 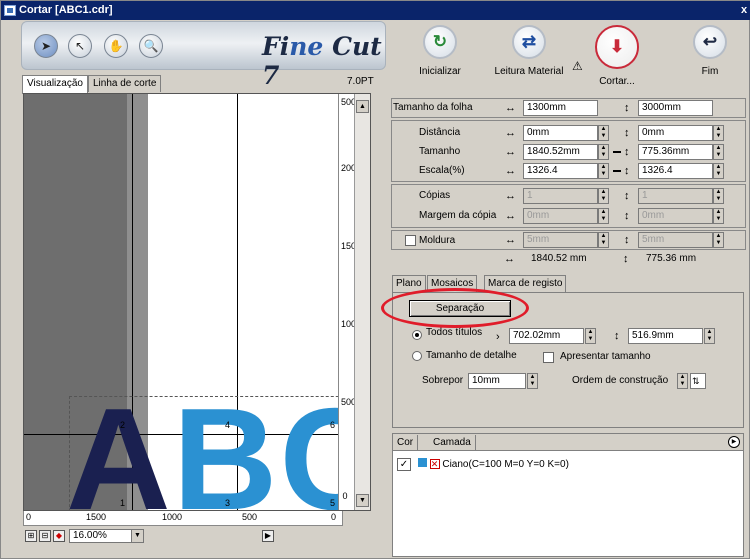 I want to click on zoom-select: 16.00% ▼, so click(x=106, y=535).